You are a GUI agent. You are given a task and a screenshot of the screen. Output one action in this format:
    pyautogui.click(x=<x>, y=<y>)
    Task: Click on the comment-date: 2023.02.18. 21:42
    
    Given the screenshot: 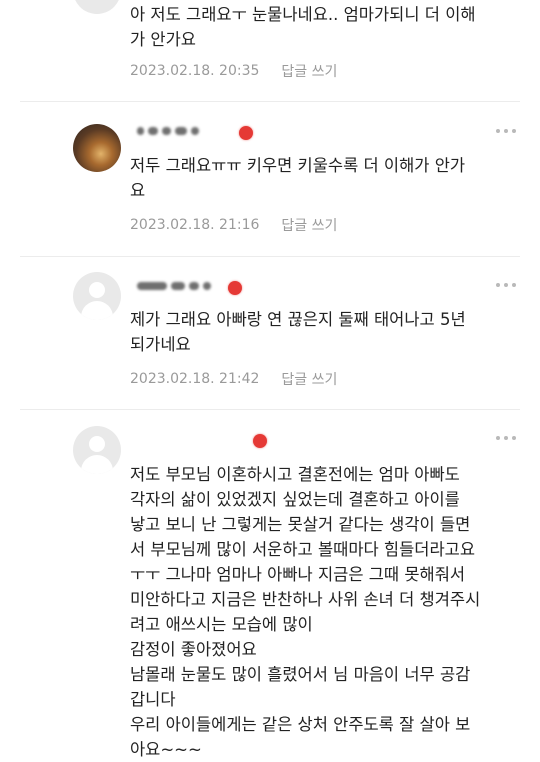 What is the action you would take?
    pyautogui.click(x=195, y=379)
    